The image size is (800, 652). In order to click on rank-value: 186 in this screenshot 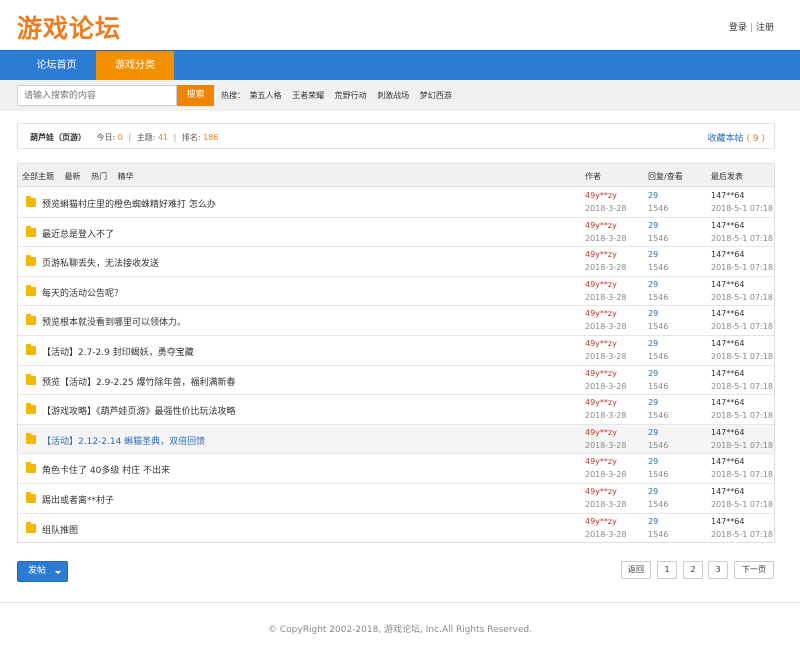, I will do `click(211, 137)`.